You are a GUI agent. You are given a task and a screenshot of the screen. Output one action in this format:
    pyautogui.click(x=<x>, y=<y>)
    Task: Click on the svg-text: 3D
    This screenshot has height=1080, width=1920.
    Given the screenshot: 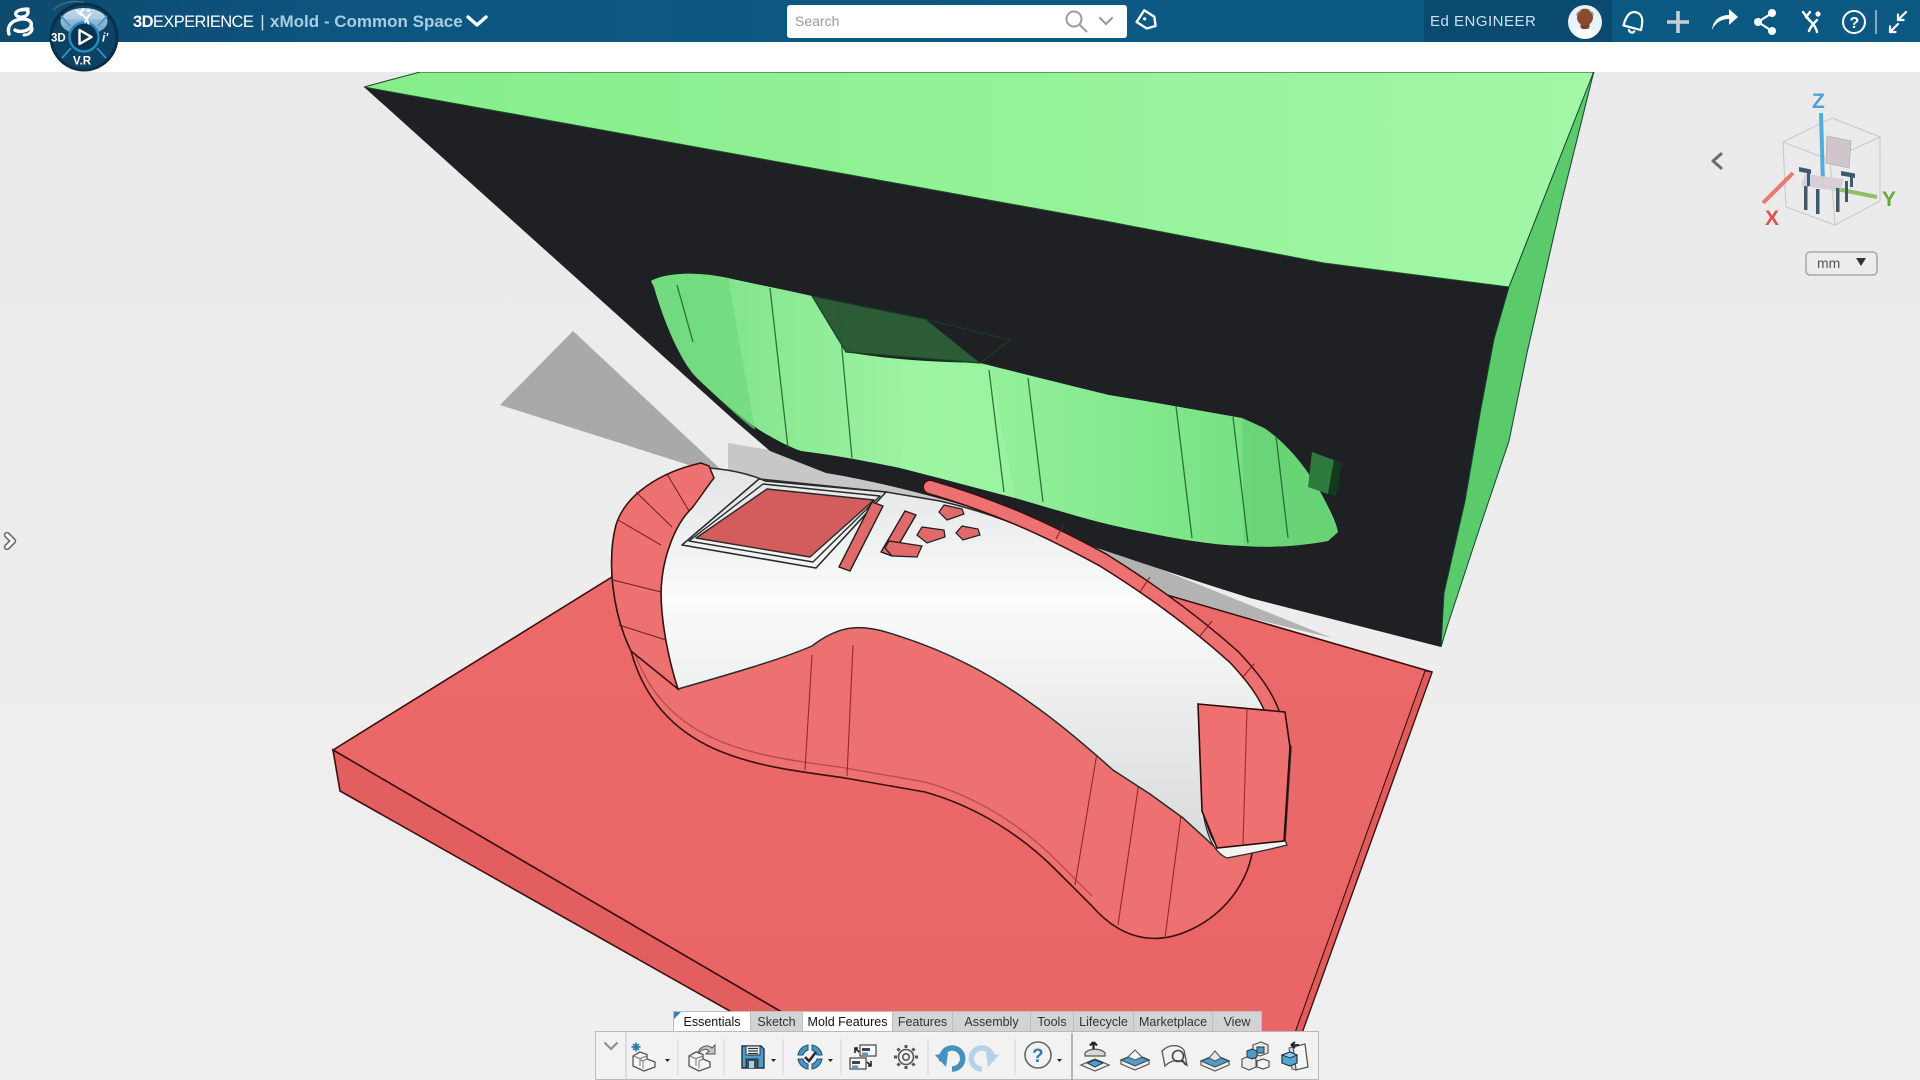 What is the action you would take?
    pyautogui.click(x=58, y=39)
    